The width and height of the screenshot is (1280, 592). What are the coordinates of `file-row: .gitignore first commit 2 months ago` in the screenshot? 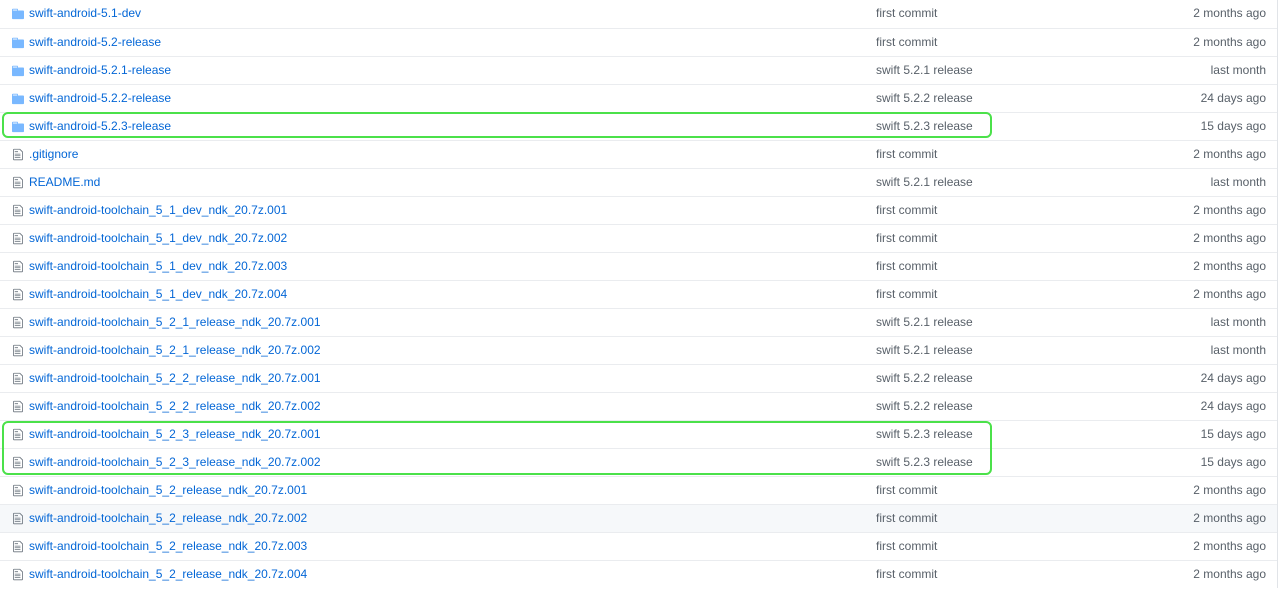 It's located at (638, 154).